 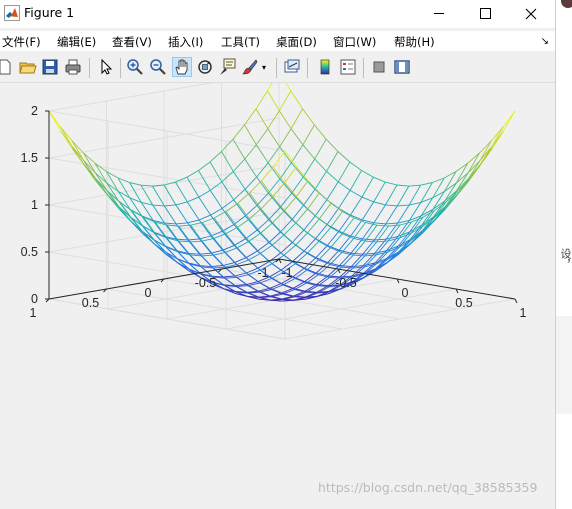 What do you see at coordinates (106, 67) in the screenshot?
I see `select-arrow-icon` at bounding box center [106, 67].